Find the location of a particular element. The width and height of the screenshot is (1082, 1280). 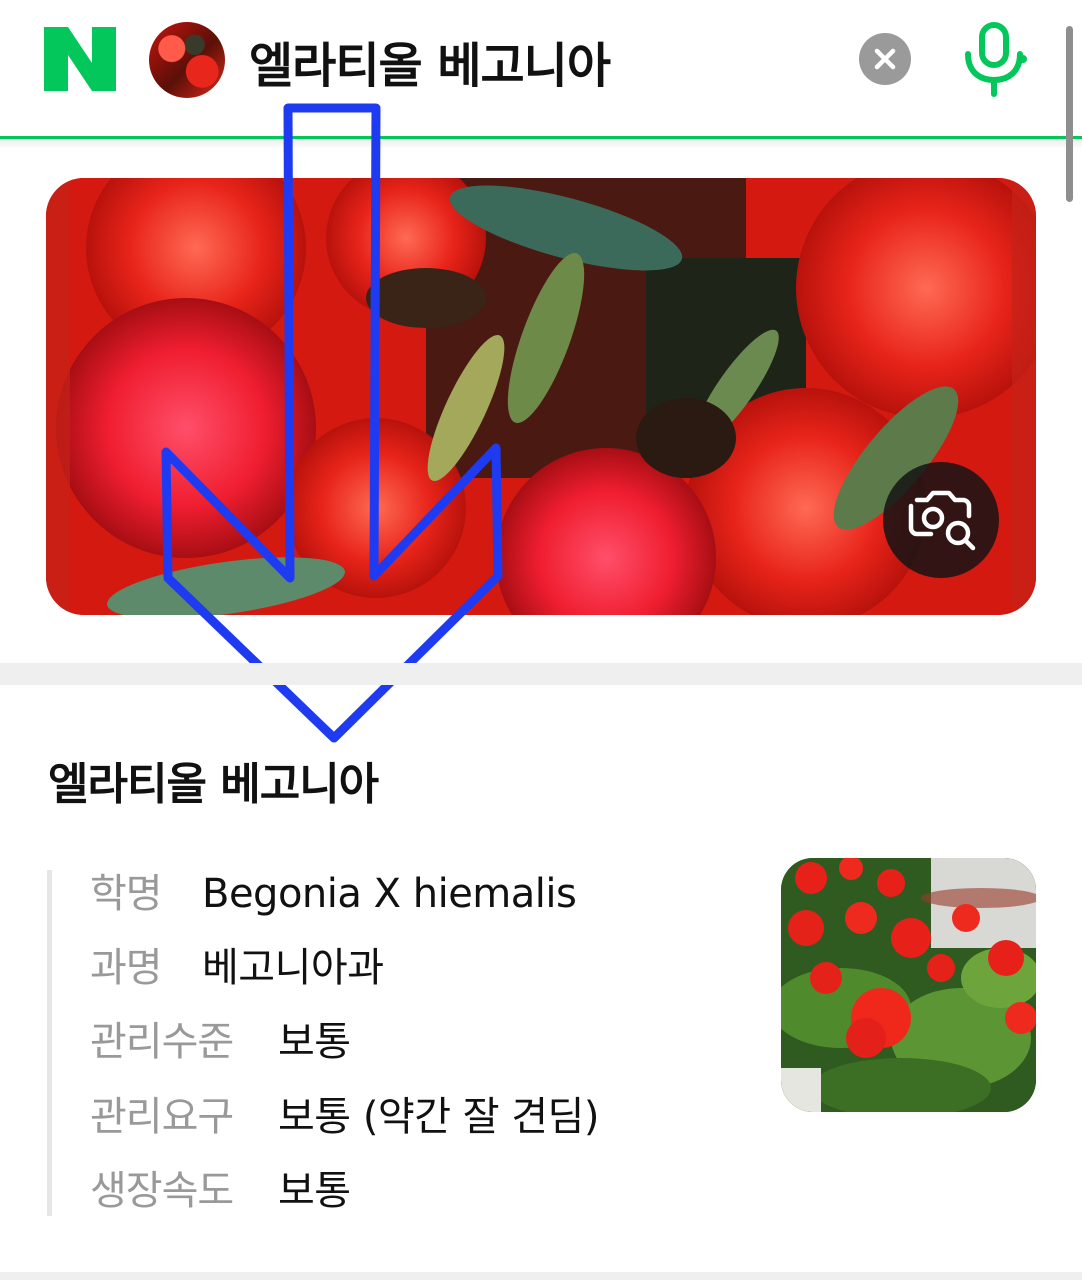

info-key: 과명 is located at coordinates (126, 968).